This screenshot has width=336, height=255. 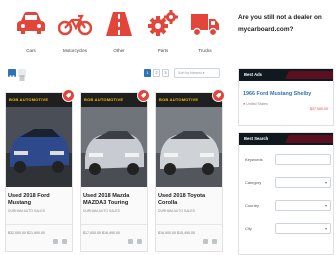 What do you see at coordinates (39, 237) in the screenshot?
I see `price-row: $32,000.00 $21,900.00` at bounding box center [39, 237].